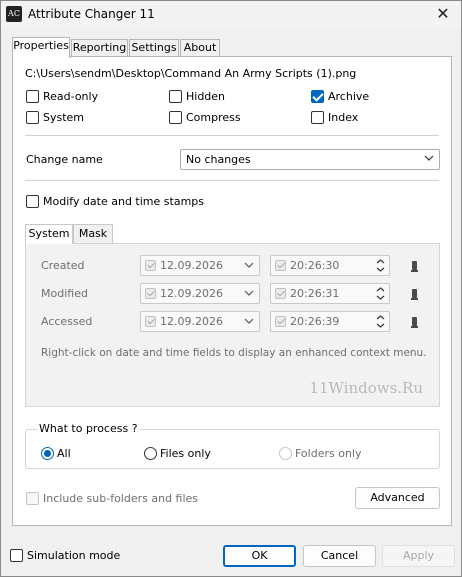  I want to click on subtab-system: System, so click(49, 234).